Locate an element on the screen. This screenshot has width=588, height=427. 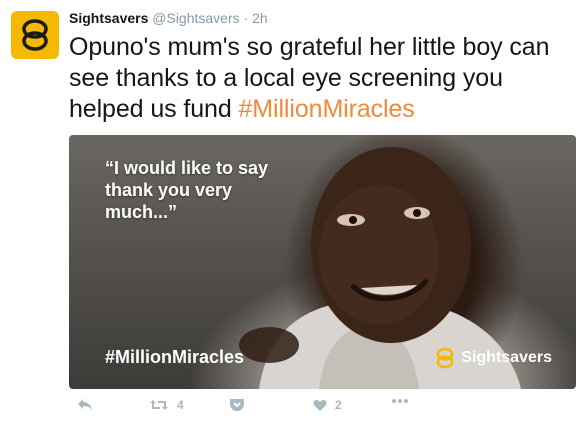
like-button: 2 is located at coordinates (327, 405).